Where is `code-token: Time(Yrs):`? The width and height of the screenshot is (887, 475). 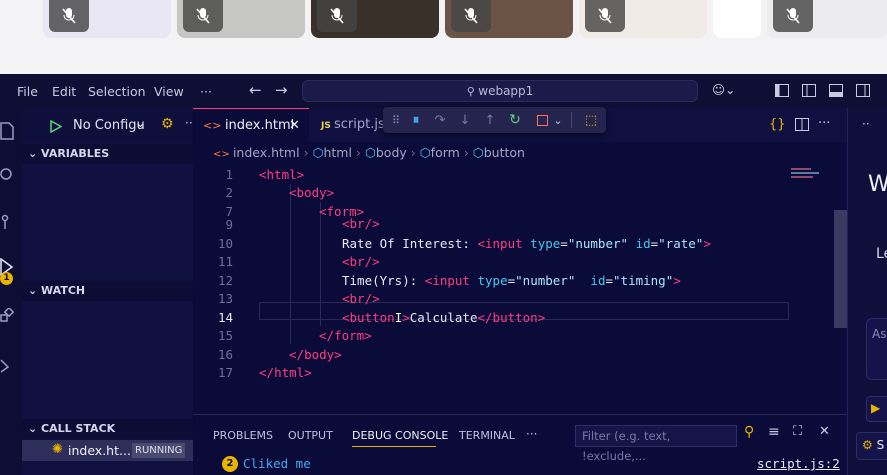 code-token: Time(Yrs): is located at coordinates (383, 280).